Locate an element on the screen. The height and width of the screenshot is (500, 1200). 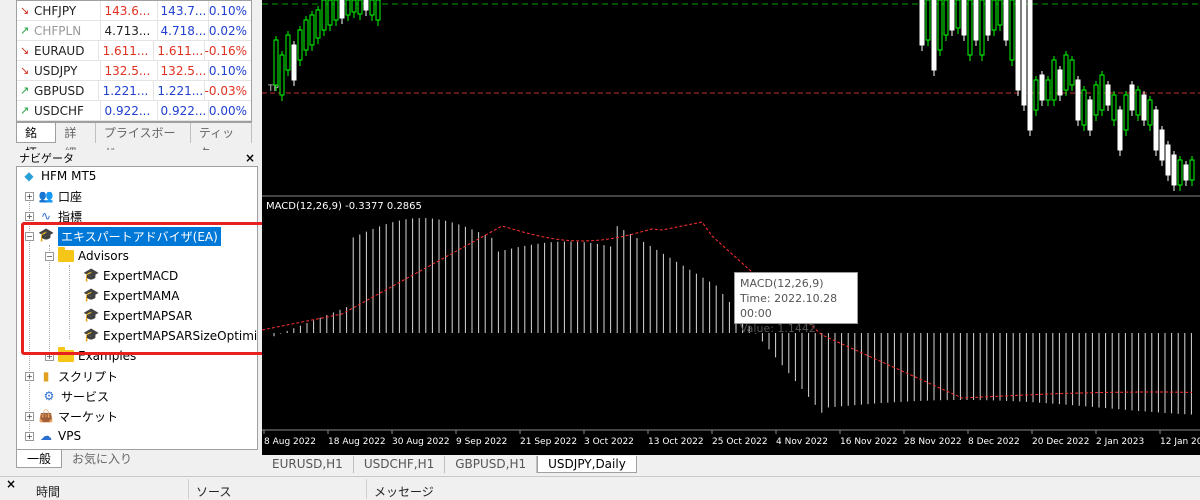
chart-tab-usdjpy: USDJPY,Daily is located at coordinates (587, 464).